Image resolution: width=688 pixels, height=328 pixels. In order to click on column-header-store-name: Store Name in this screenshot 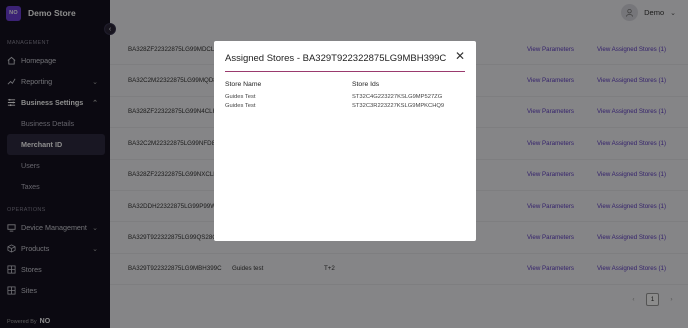, I will do `click(243, 84)`.